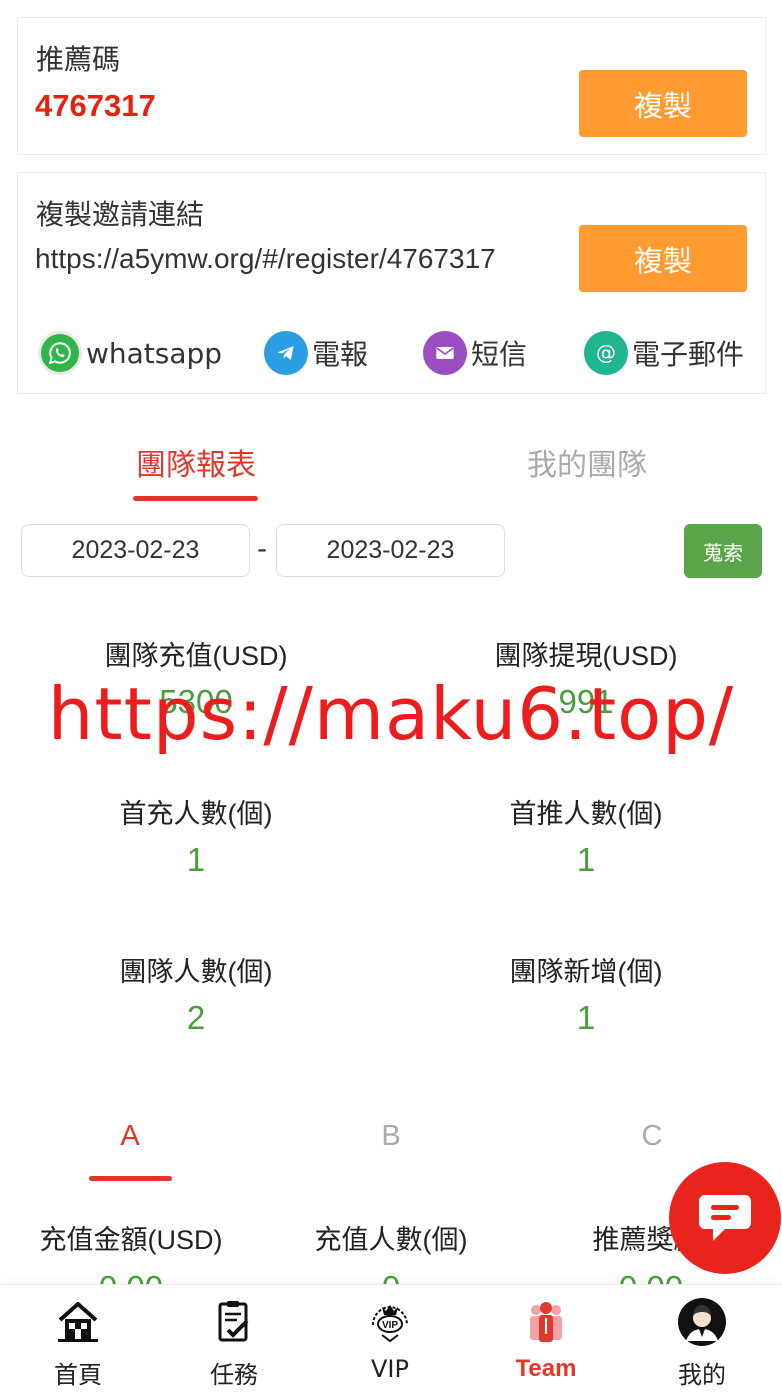  I want to click on nav-vip-label: VIP, so click(390, 1369).